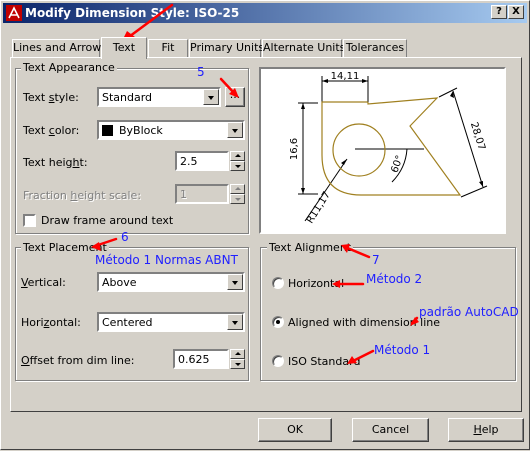 The height and width of the screenshot is (451, 530). Describe the element at coordinates (278, 361) in the screenshot. I see `radio-iso` at that location.